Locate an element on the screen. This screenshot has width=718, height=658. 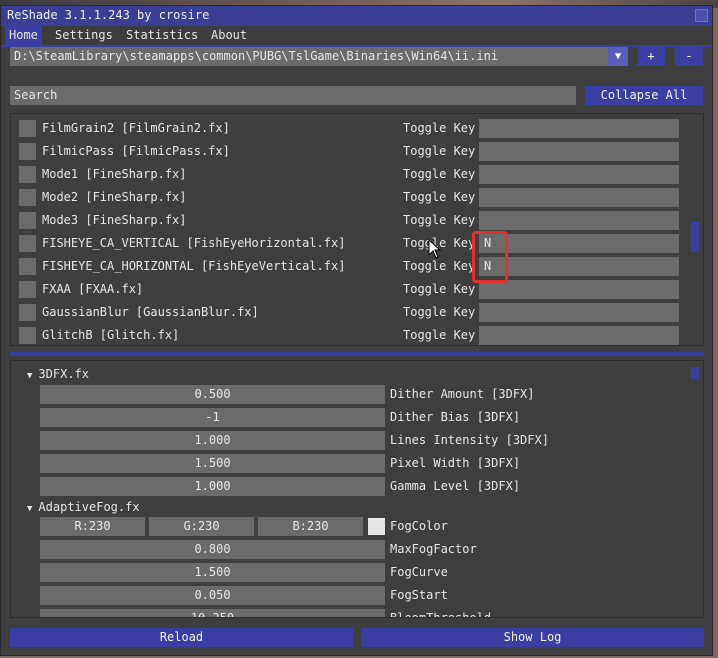
menu-home: Home is located at coordinates (23, 35).